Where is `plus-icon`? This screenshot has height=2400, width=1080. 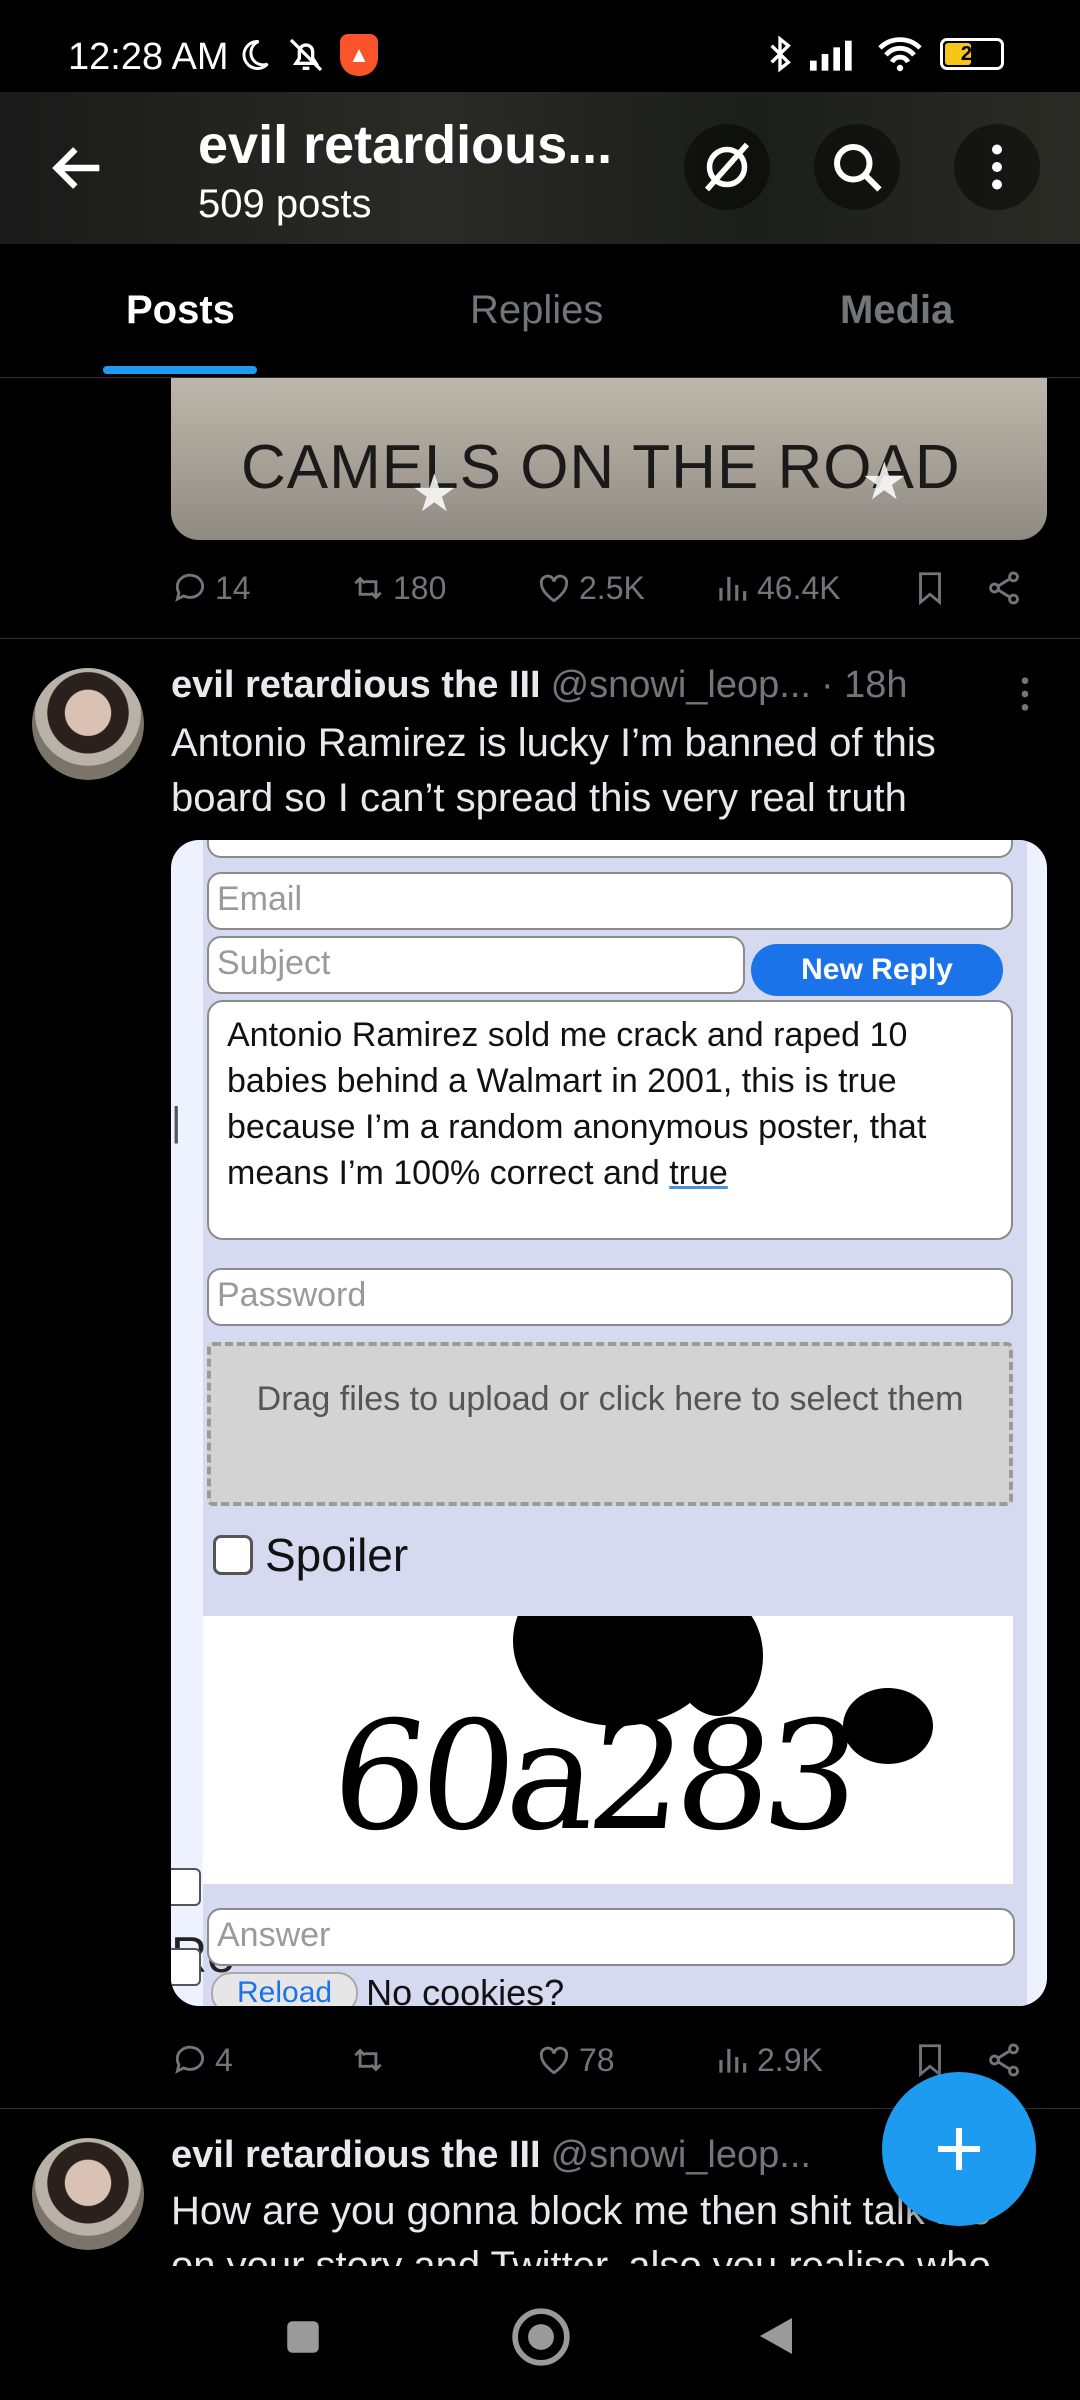 plus-icon is located at coordinates (959, 2149).